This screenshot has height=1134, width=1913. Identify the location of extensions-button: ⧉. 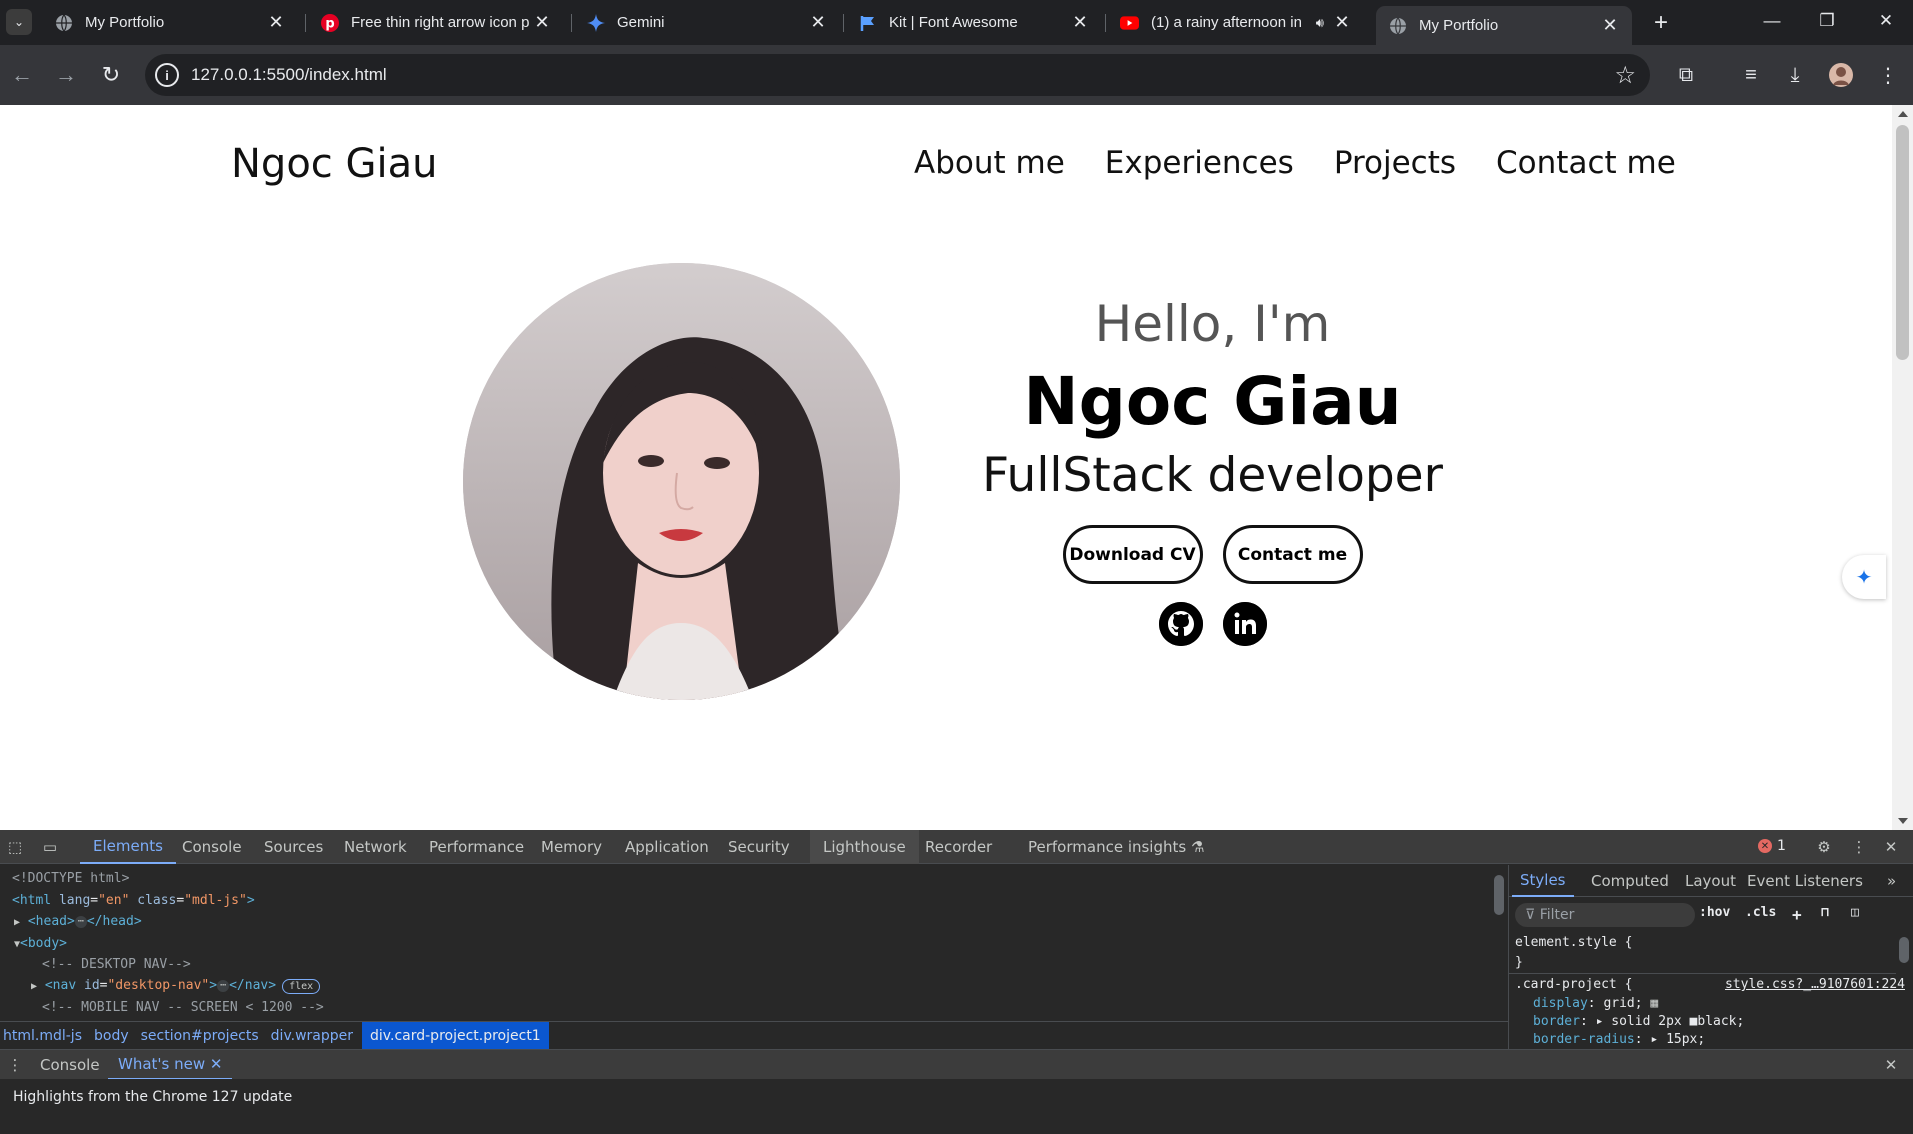
(1686, 75).